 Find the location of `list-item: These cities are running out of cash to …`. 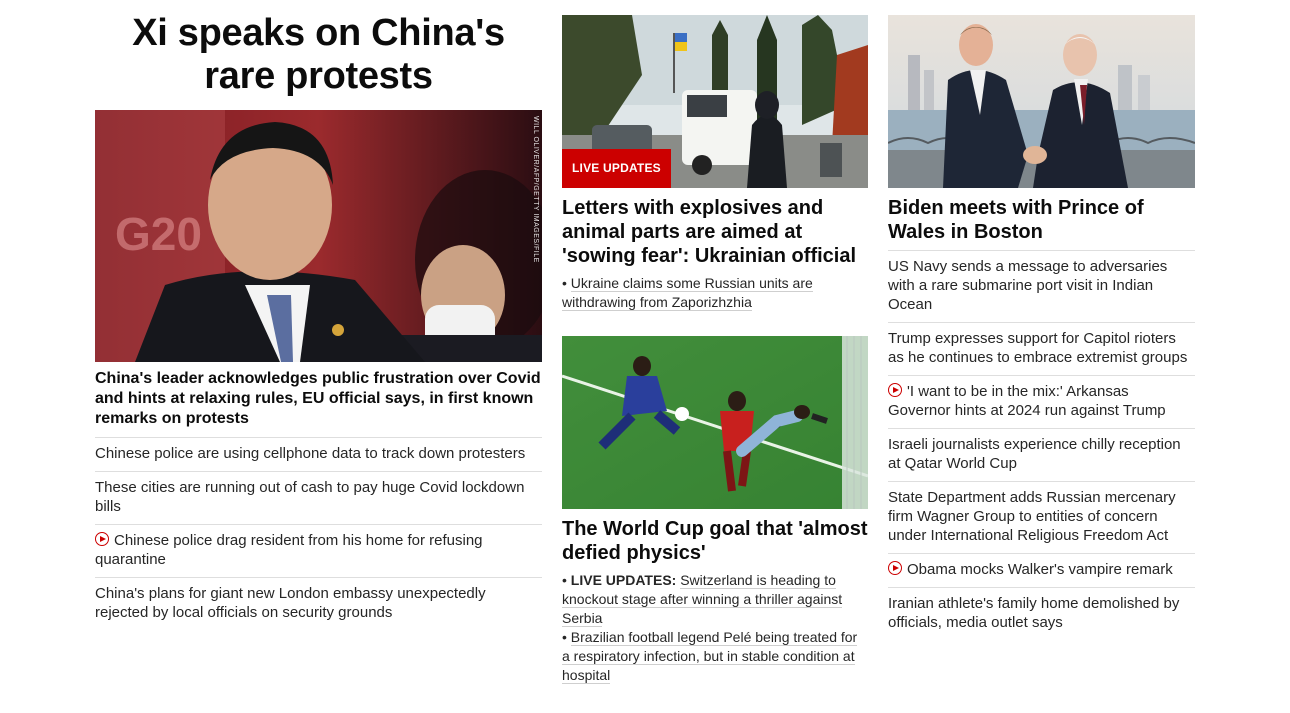

list-item: These cities are running out of cash to … is located at coordinates (318, 497).